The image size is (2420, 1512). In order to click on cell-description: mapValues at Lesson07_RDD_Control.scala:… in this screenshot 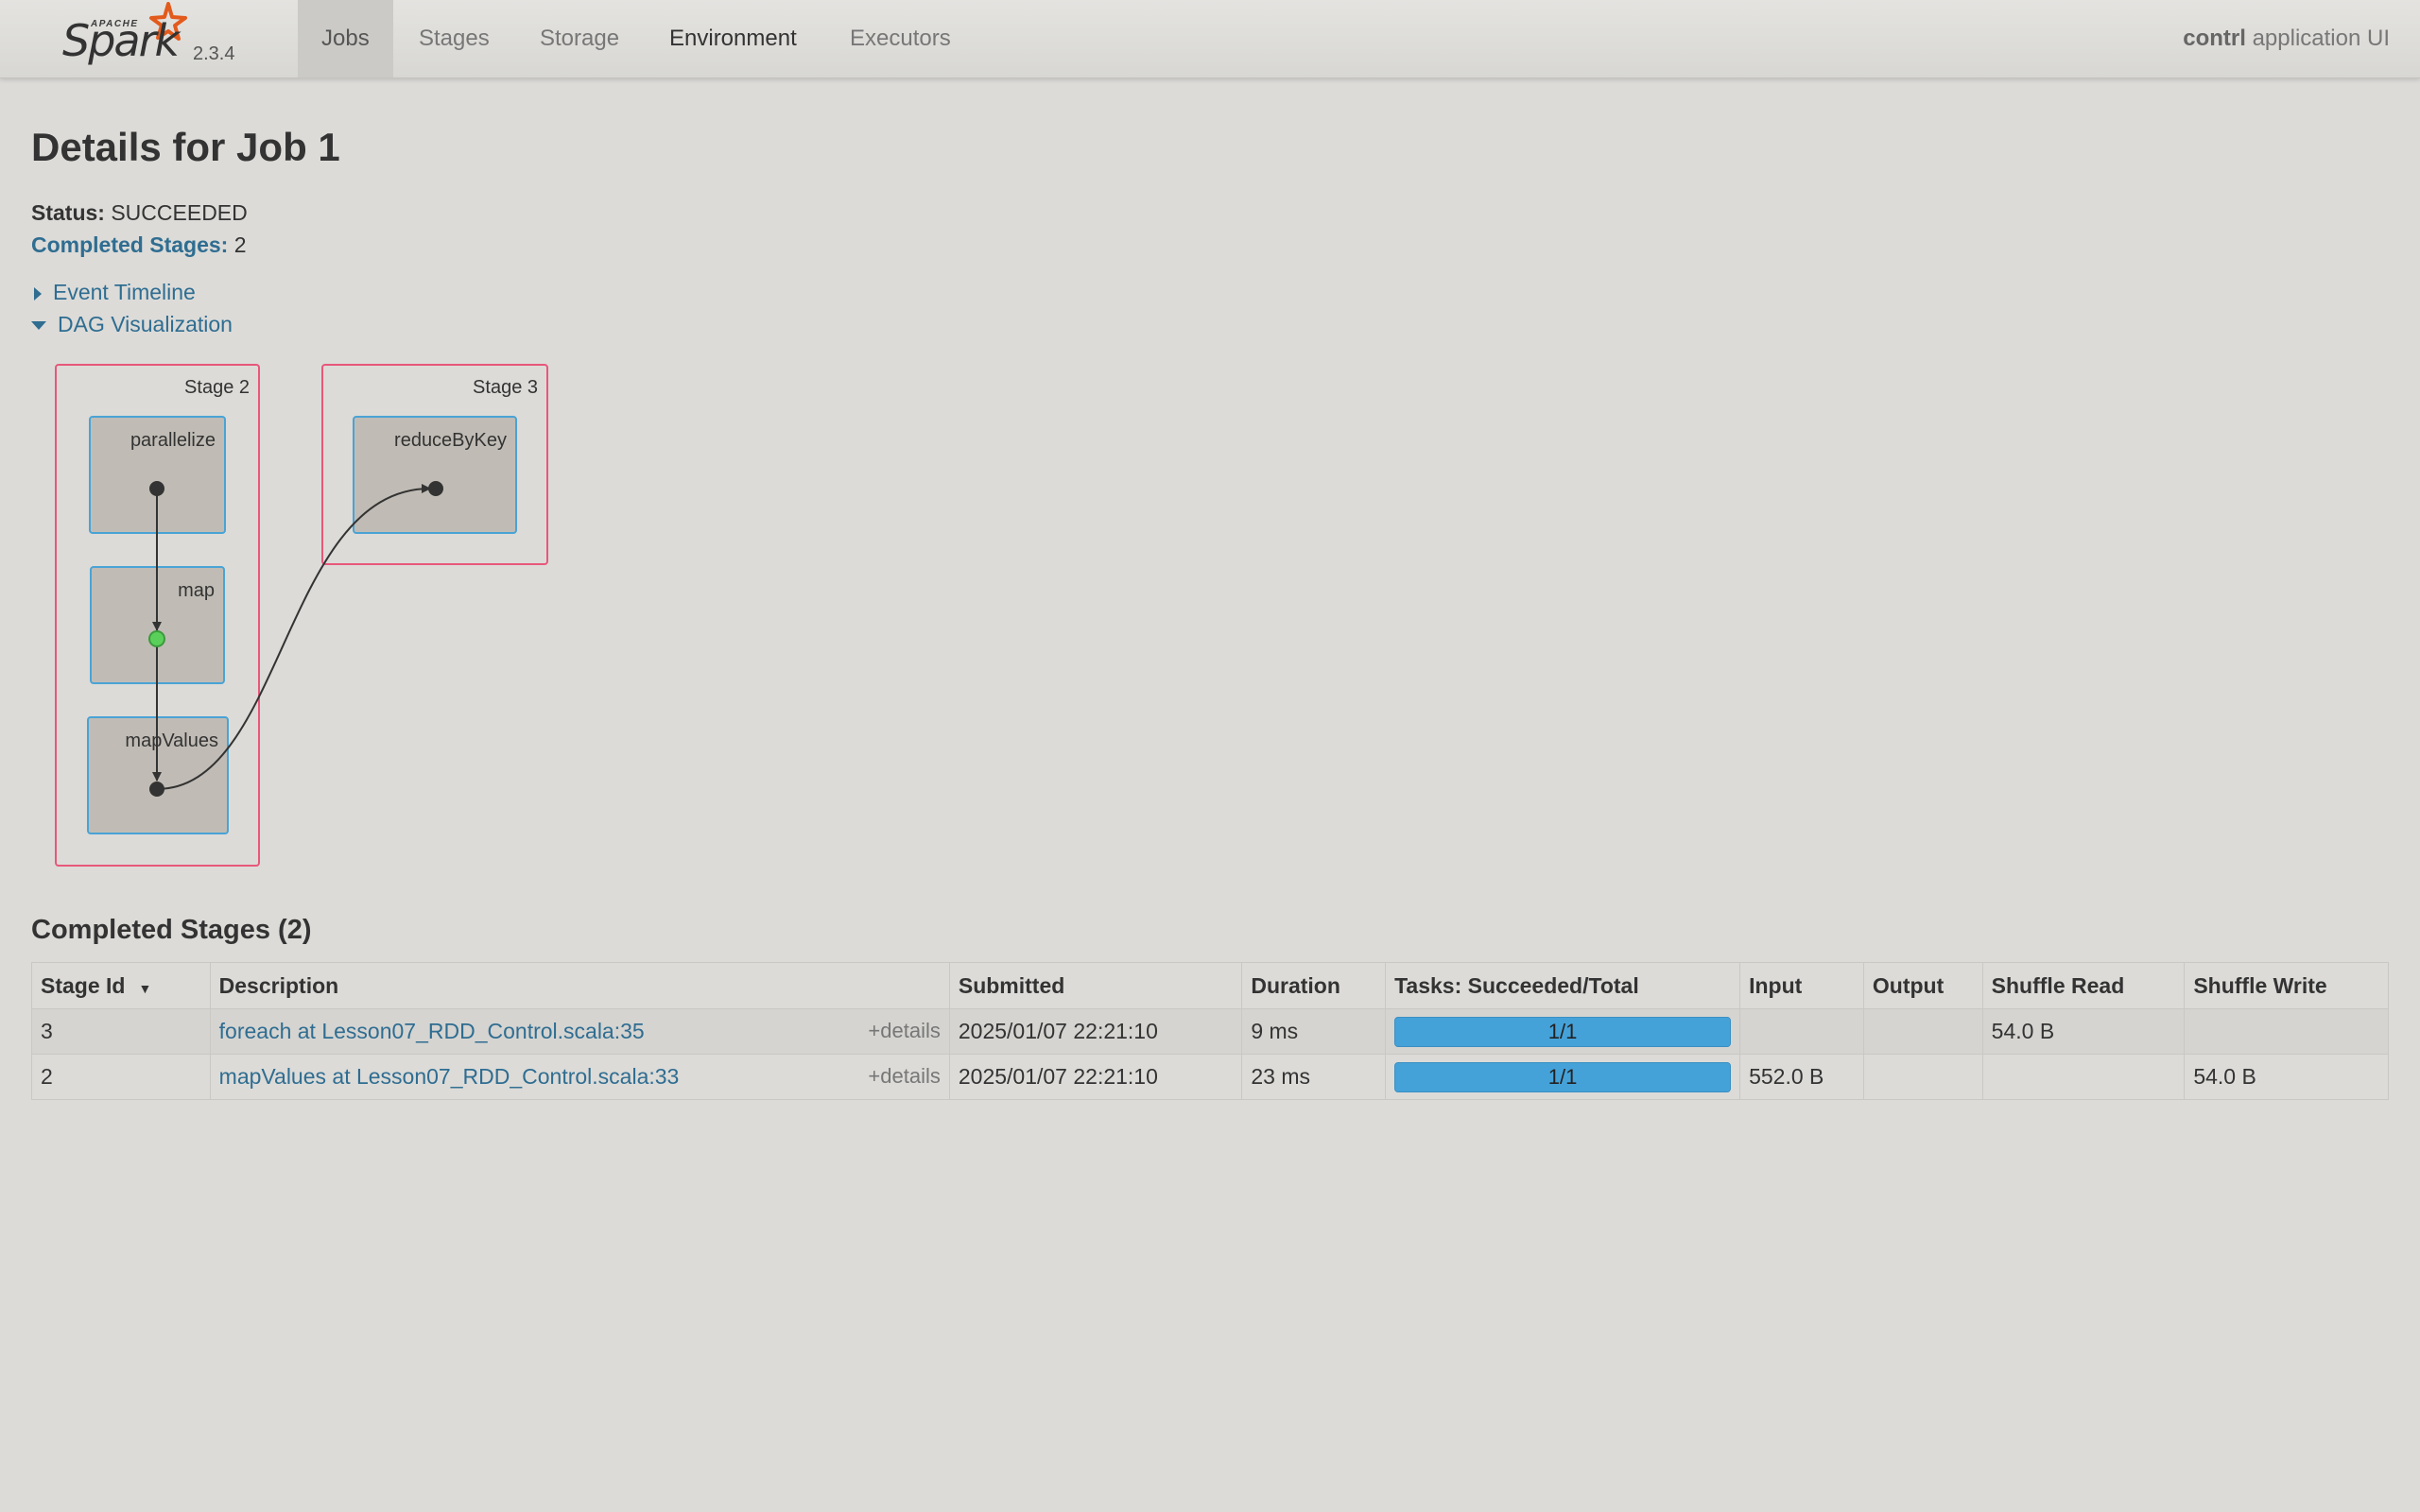, I will do `click(579, 1077)`.